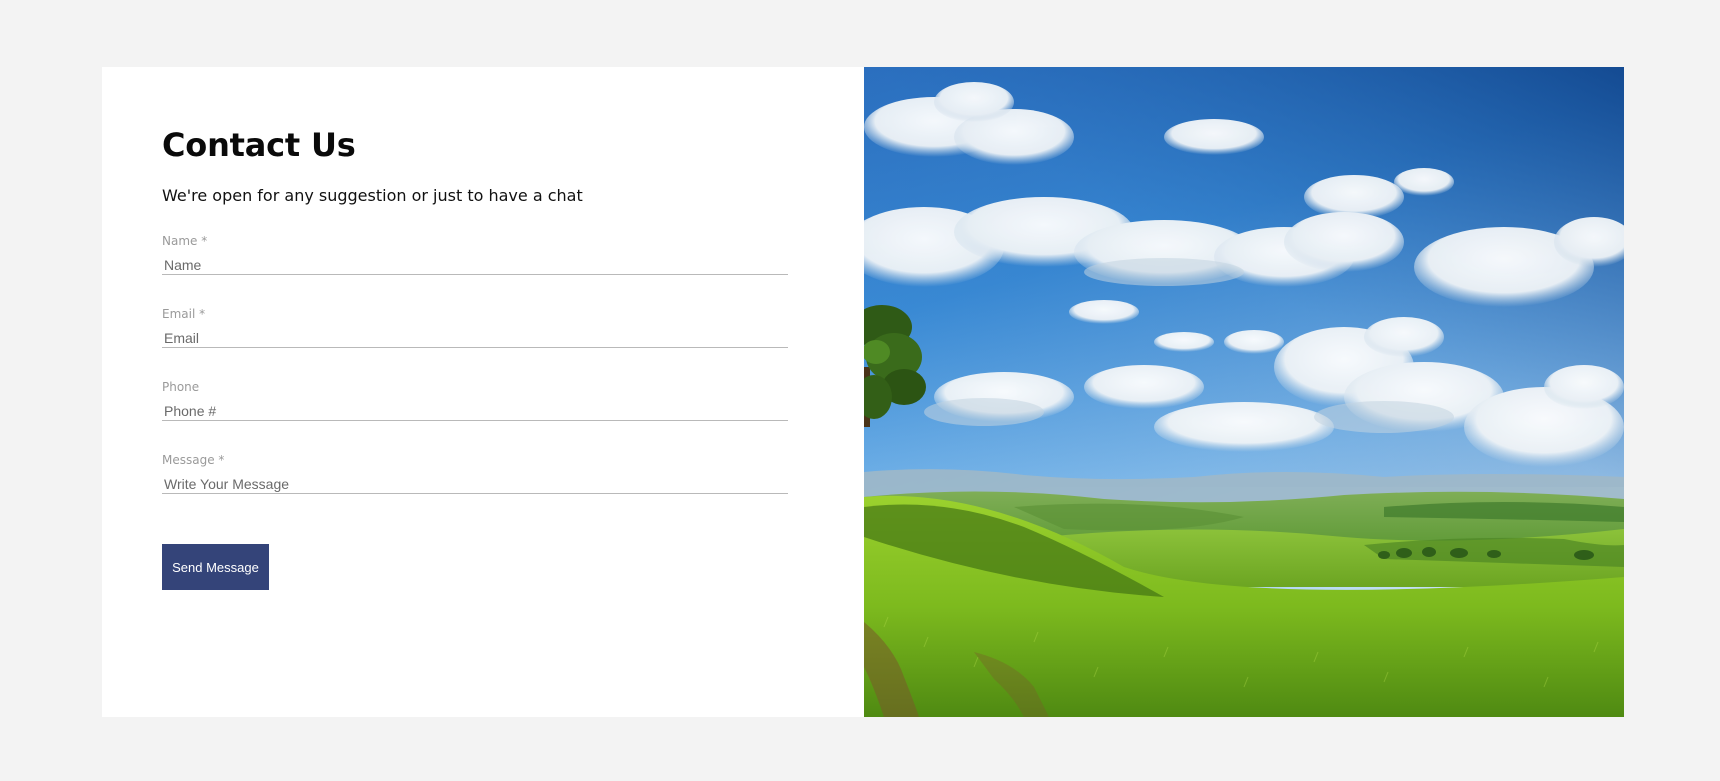 This screenshot has width=1720, height=781. What do you see at coordinates (475, 484) in the screenshot?
I see `message-input` at bounding box center [475, 484].